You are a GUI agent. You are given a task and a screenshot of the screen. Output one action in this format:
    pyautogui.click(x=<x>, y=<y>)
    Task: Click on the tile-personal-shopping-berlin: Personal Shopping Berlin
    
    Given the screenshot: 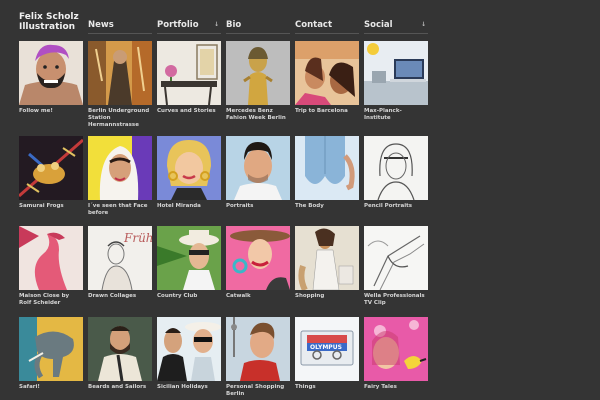 What is the action you would take?
    pyautogui.click(x=258, y=357)
    